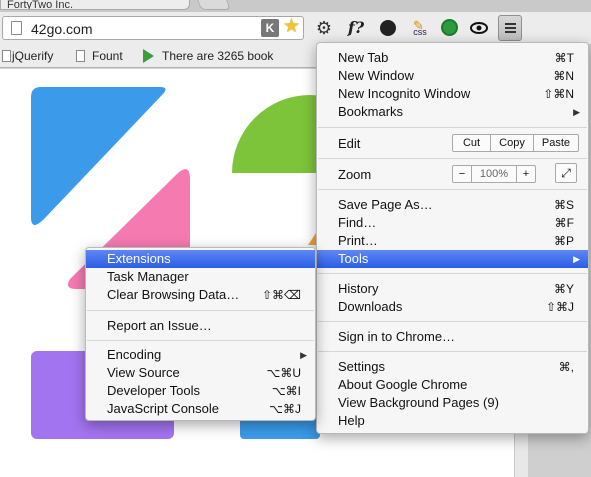 The width and height of the screenshot is (591, 477). What do you see at coordinates (566, 173) in the screenshot?
I see `fullscreen-icon: ⤢` at bounding box center [566, 173].